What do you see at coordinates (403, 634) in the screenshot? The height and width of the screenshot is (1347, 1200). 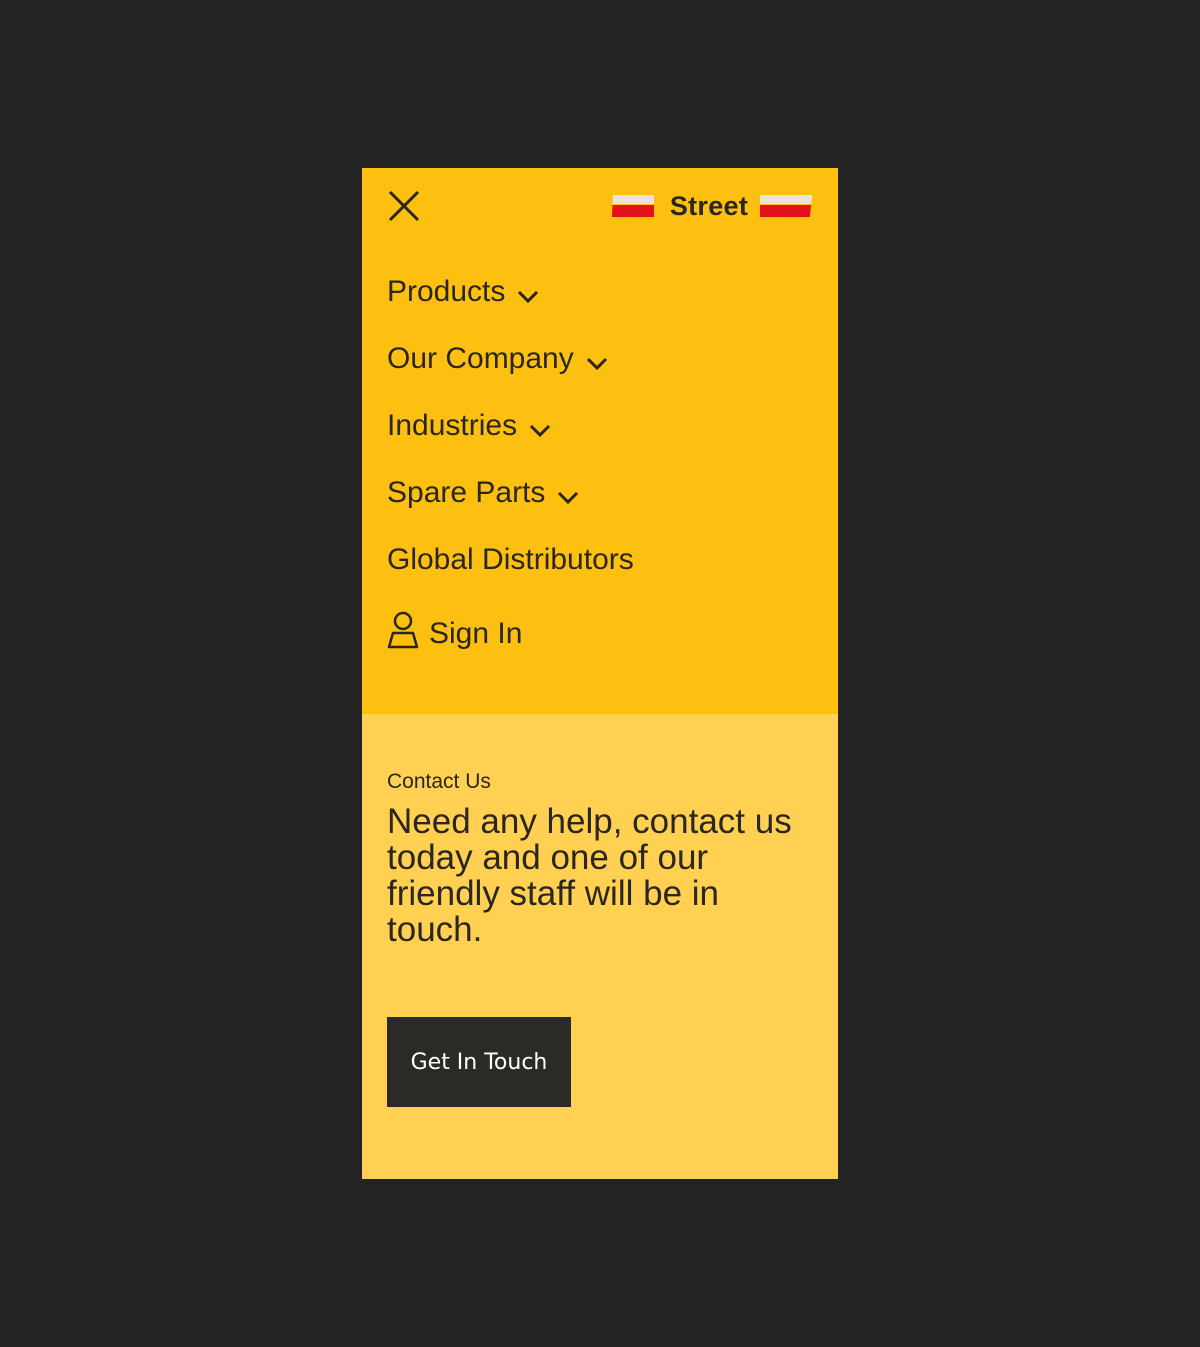 I see `user-icon` at bounding box center [403, 634].